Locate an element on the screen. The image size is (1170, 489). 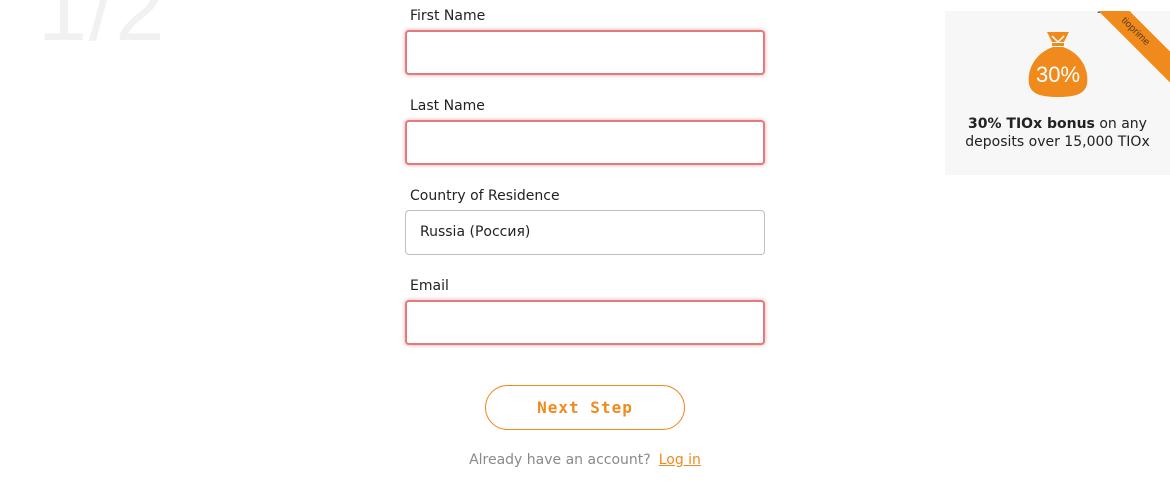
tioprime-ribbon: tioprime is located at coordinates (1125, 48).